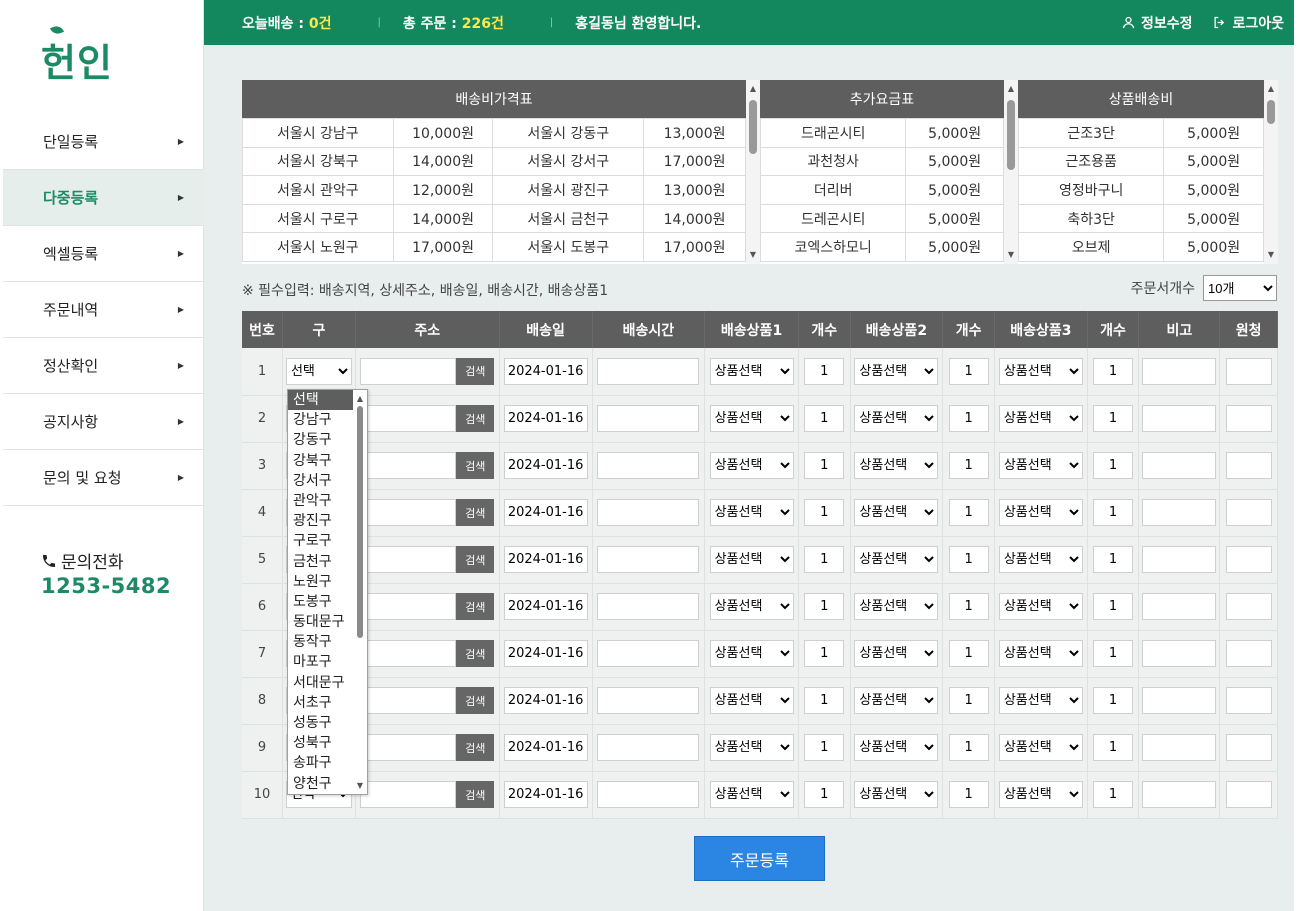  What do you see at coordinates (103, 142) in the screenshot?
I see `sidebar-item: 단일등록 ▶` at bounding box center [103, 142].